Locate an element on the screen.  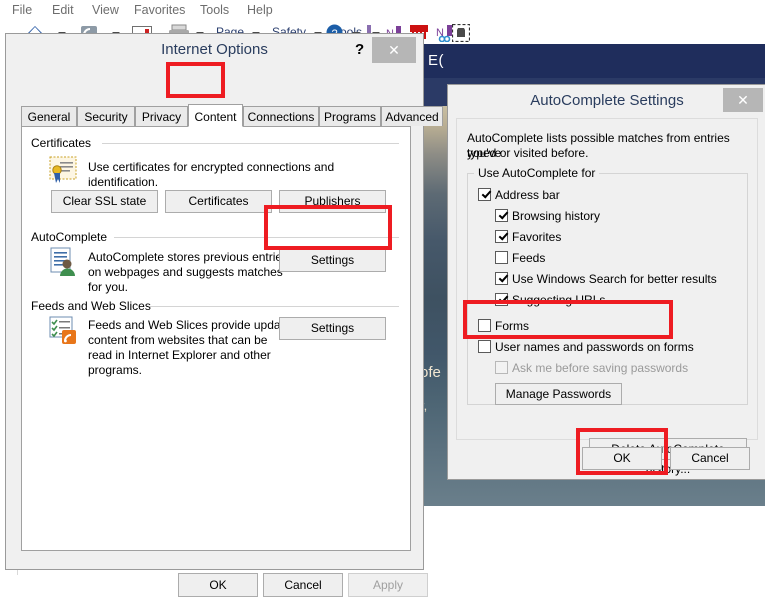
autocomplete-titlebar: AutoComplete Settings ✕ is located at coordinates (606, 102).